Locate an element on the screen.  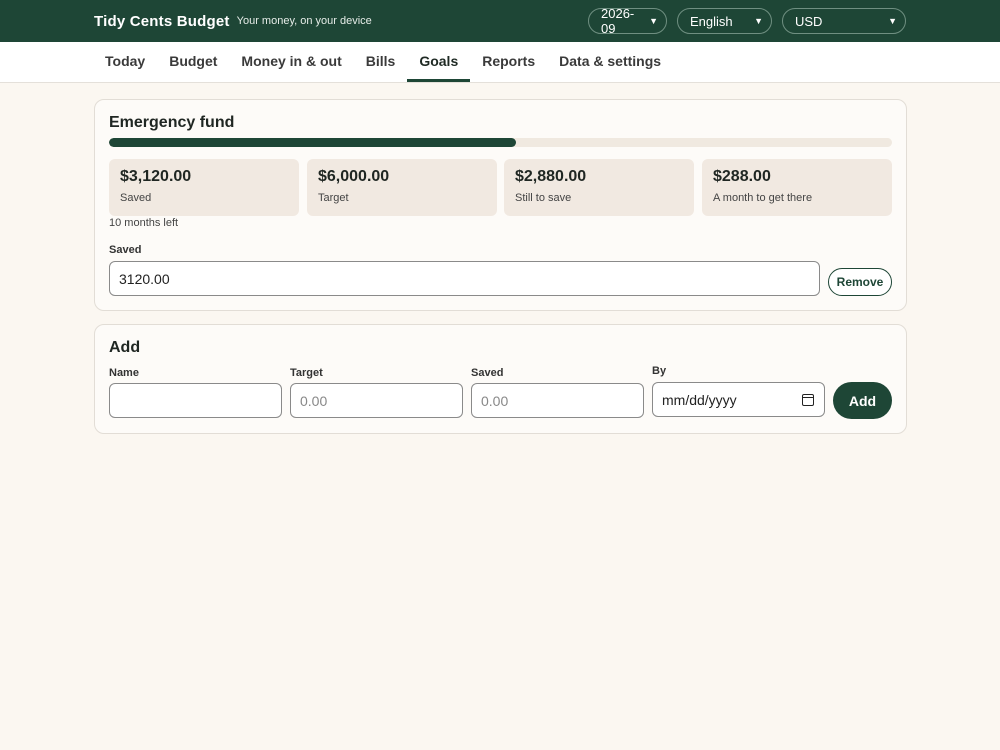
tab-bills: Bills is located at coordinates (381, 62).